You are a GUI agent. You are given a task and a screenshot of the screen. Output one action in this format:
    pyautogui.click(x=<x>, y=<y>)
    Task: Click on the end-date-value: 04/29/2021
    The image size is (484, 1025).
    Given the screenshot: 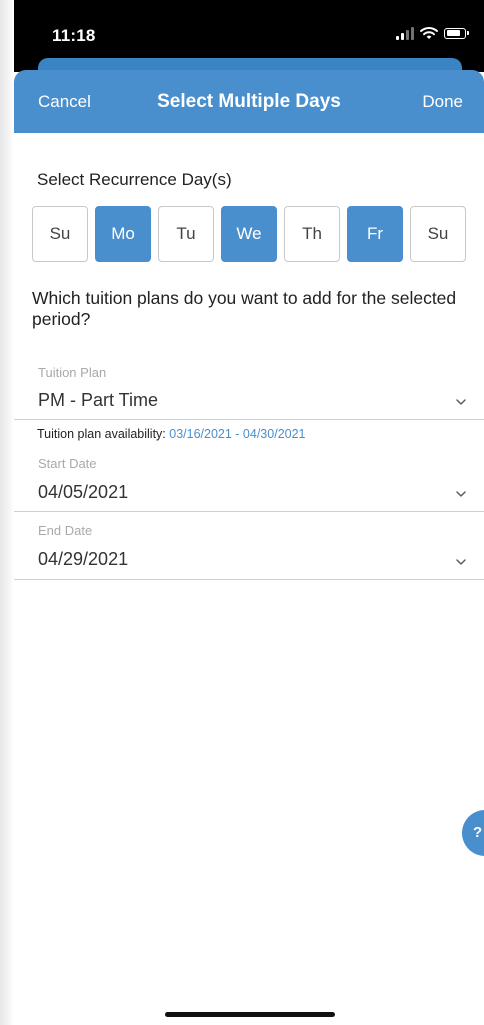 What is the action you would take?
    pyautogui.click(x=83, y=559)
    